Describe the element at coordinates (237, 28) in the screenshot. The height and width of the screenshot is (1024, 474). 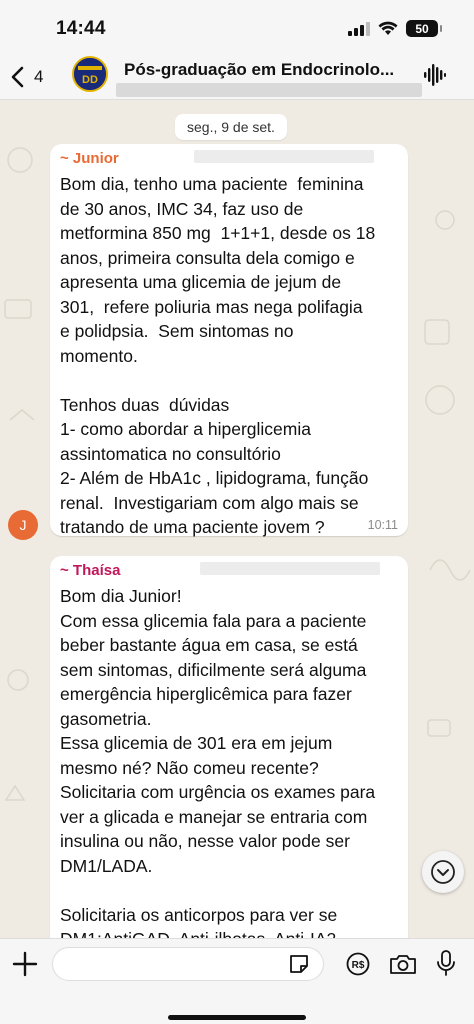
I see `status-bar: 14:44 50` at that location.